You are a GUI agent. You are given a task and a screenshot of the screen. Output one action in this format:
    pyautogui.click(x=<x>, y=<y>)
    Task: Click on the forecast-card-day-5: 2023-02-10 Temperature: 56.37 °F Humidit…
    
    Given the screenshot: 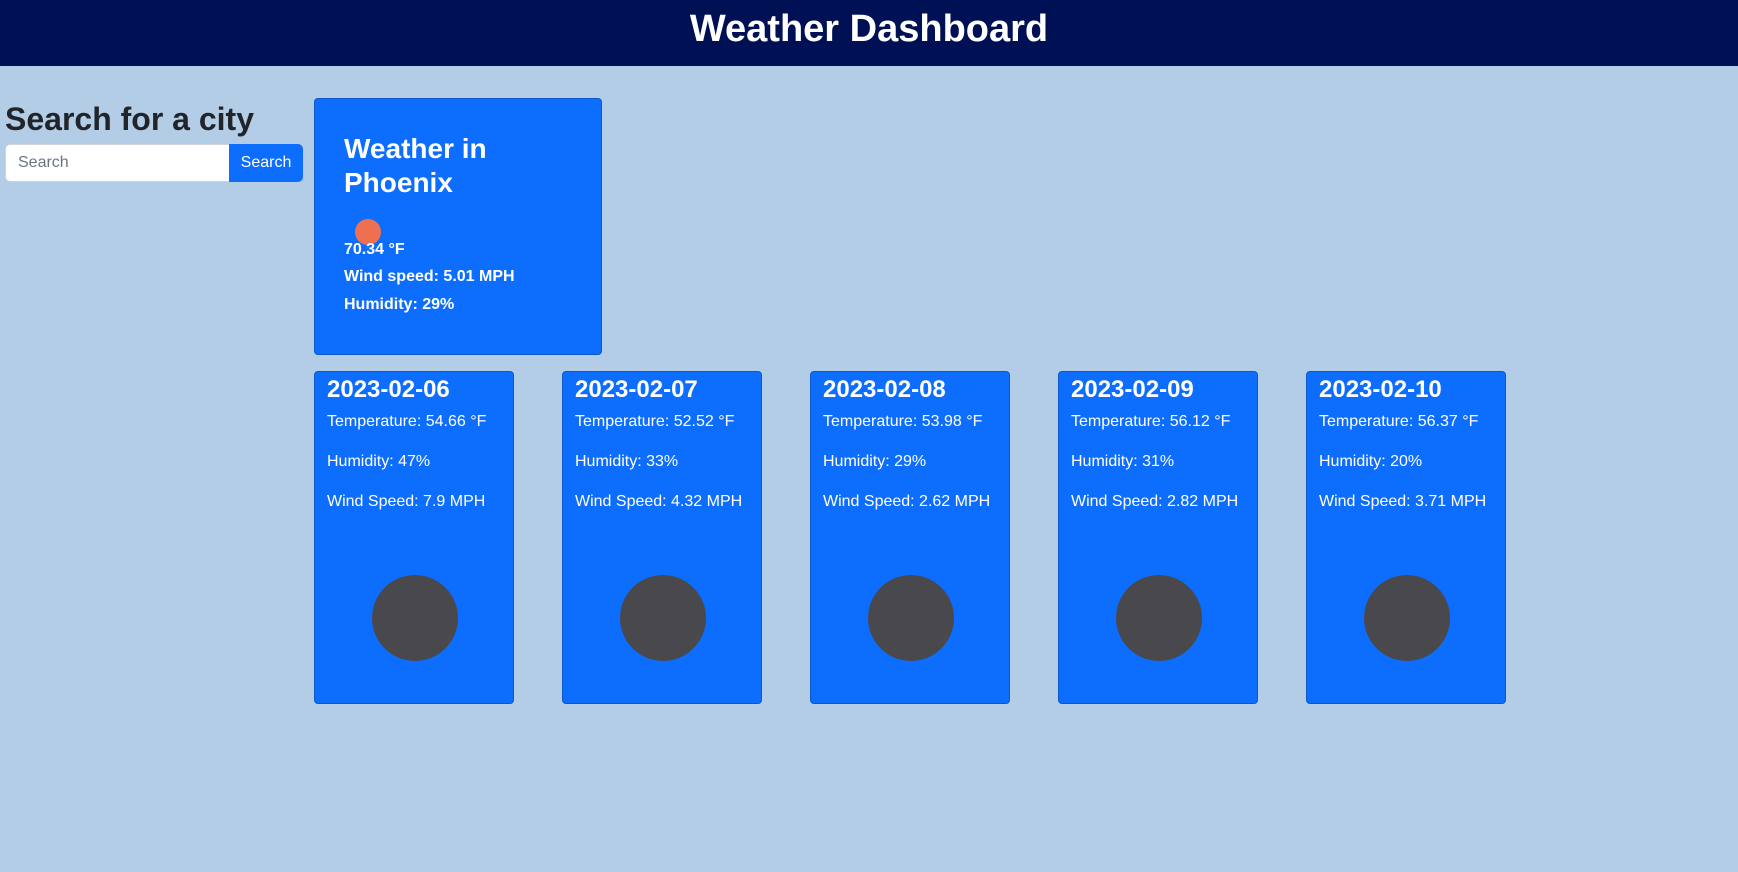 What is the action you would take?
    pyautogui.click(x=1406, y=537)
    